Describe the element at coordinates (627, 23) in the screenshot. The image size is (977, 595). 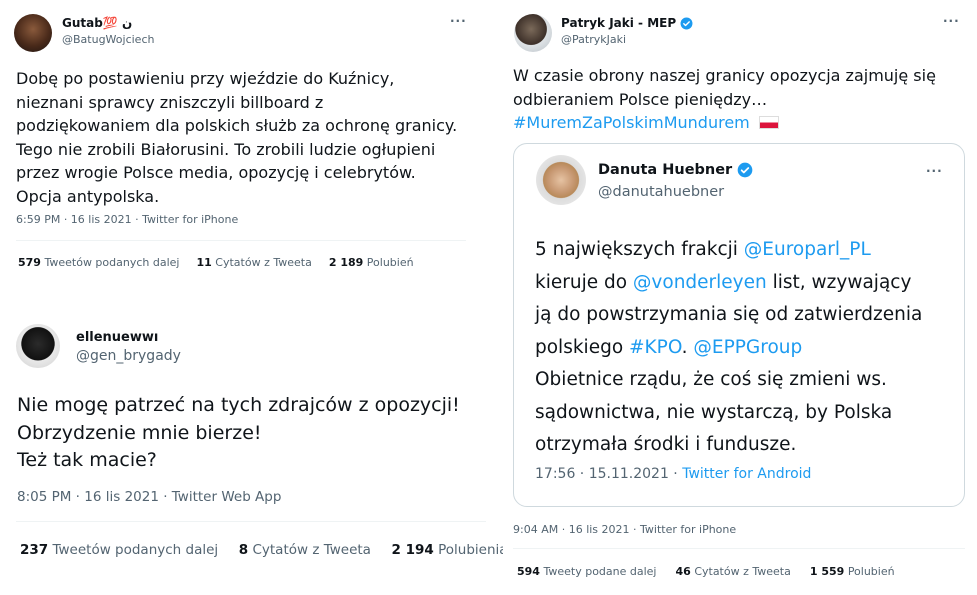
I see `author-name: Patryk Jaki - MEP` at that location.